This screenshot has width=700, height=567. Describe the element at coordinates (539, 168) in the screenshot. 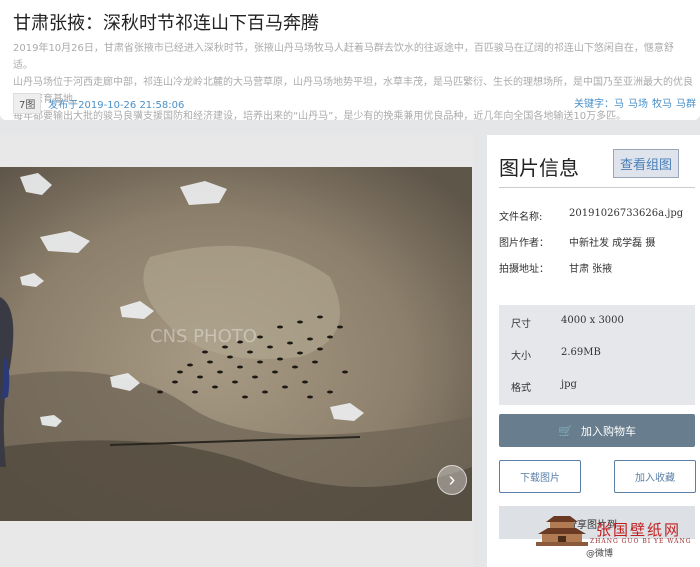

I see `info-title: 图片信息` at that location.